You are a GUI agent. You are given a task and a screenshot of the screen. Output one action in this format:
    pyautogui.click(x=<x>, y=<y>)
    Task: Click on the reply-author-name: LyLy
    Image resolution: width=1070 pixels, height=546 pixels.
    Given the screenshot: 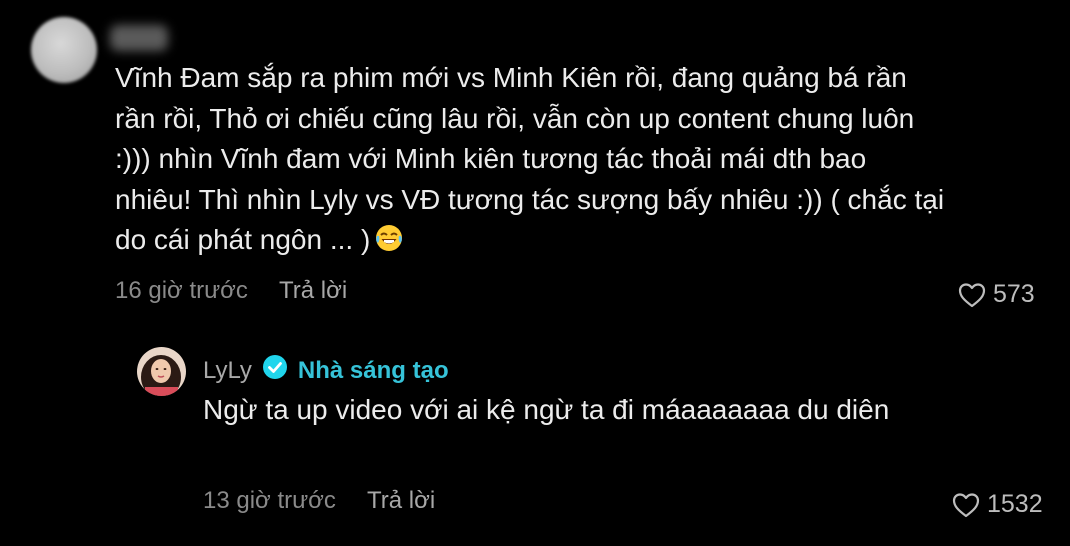 What is the action you would take?
    pyautogui.click(x=227, y=371)
    